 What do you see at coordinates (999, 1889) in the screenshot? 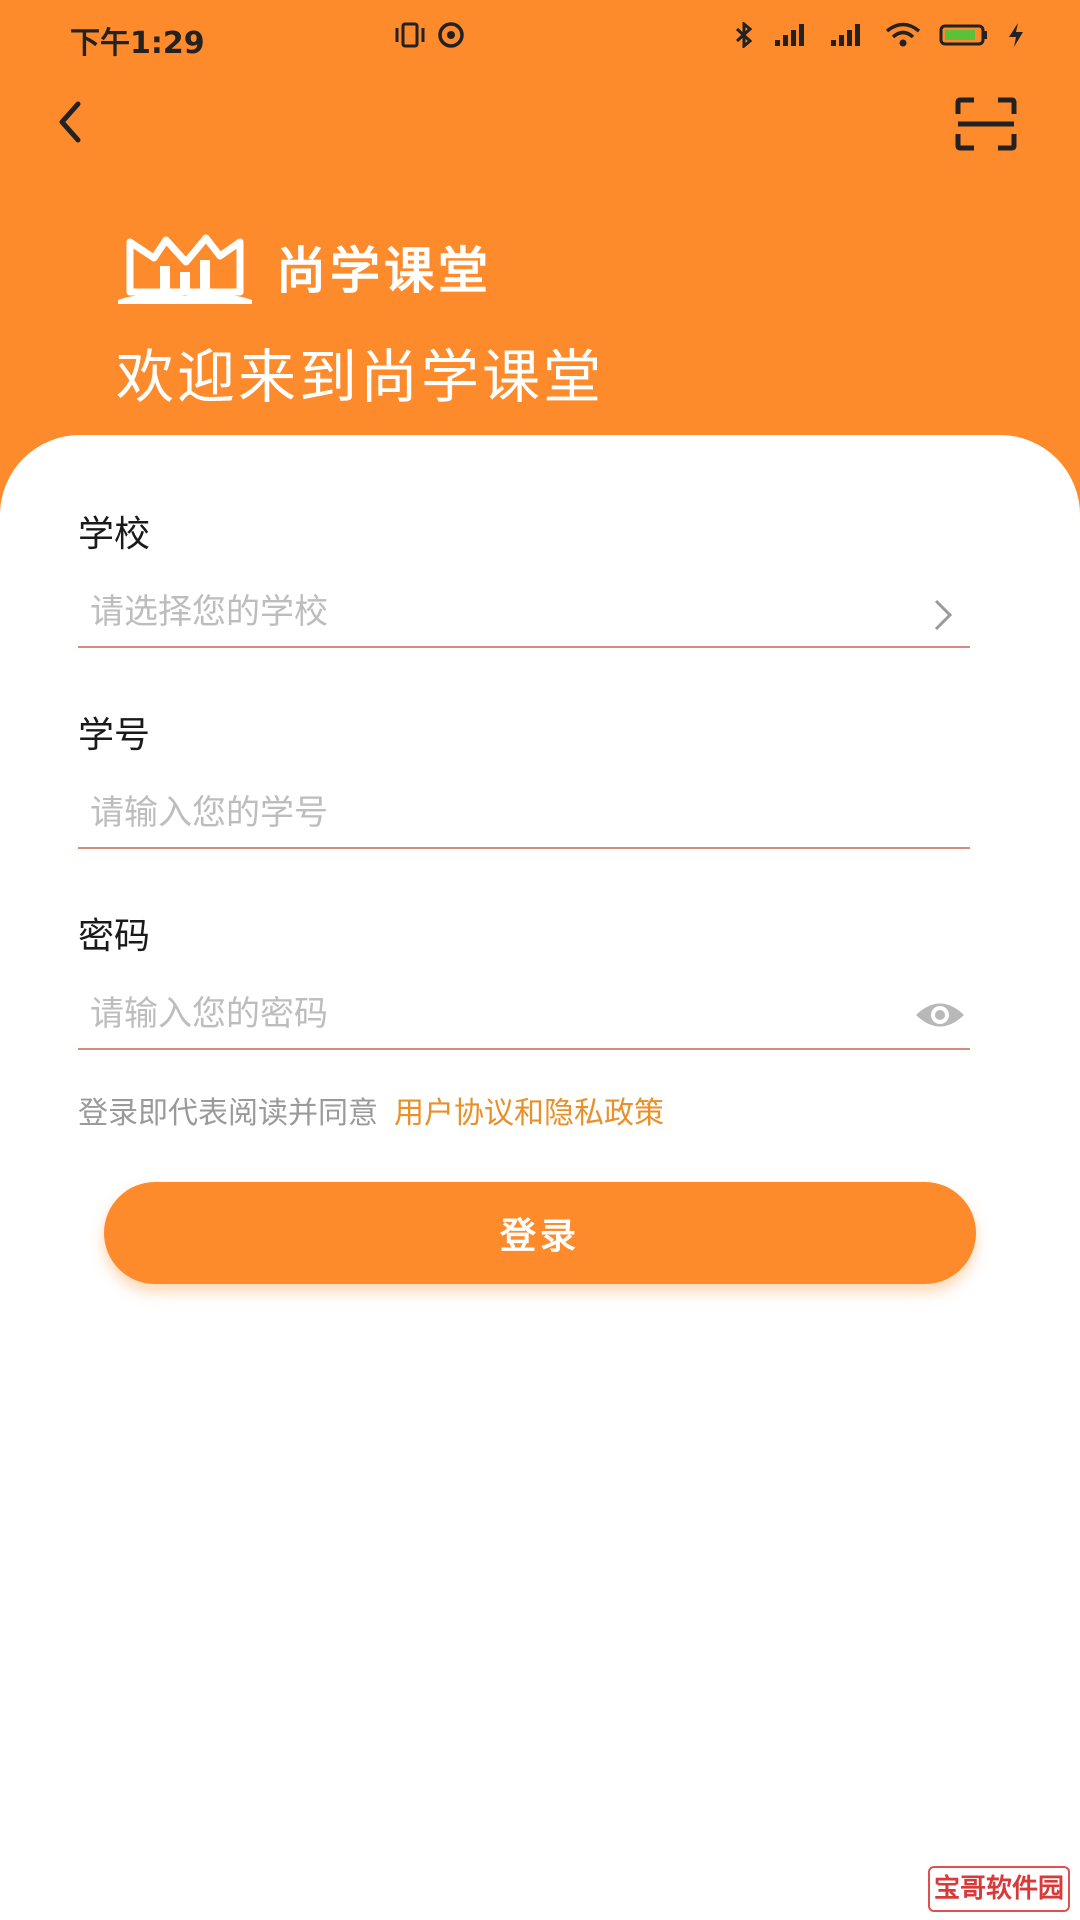
I see `watermark-logo: 宝哥软件园` at bounding box center [999, 1889].